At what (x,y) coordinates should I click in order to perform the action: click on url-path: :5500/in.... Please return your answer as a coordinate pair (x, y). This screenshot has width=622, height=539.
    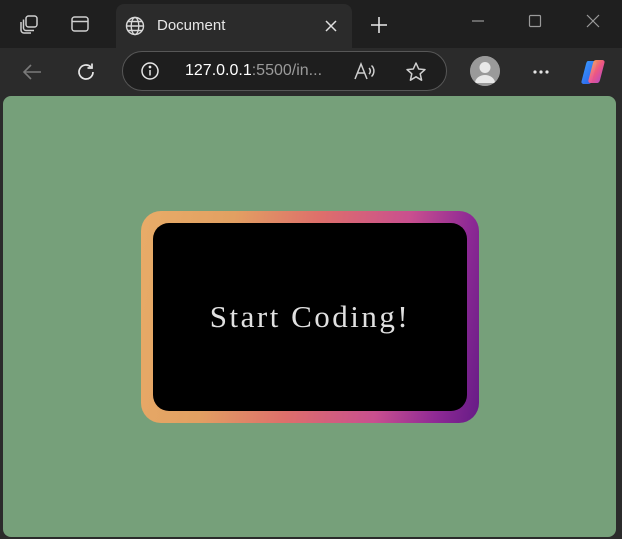
    Looking at the image, I should click on (287, 70).